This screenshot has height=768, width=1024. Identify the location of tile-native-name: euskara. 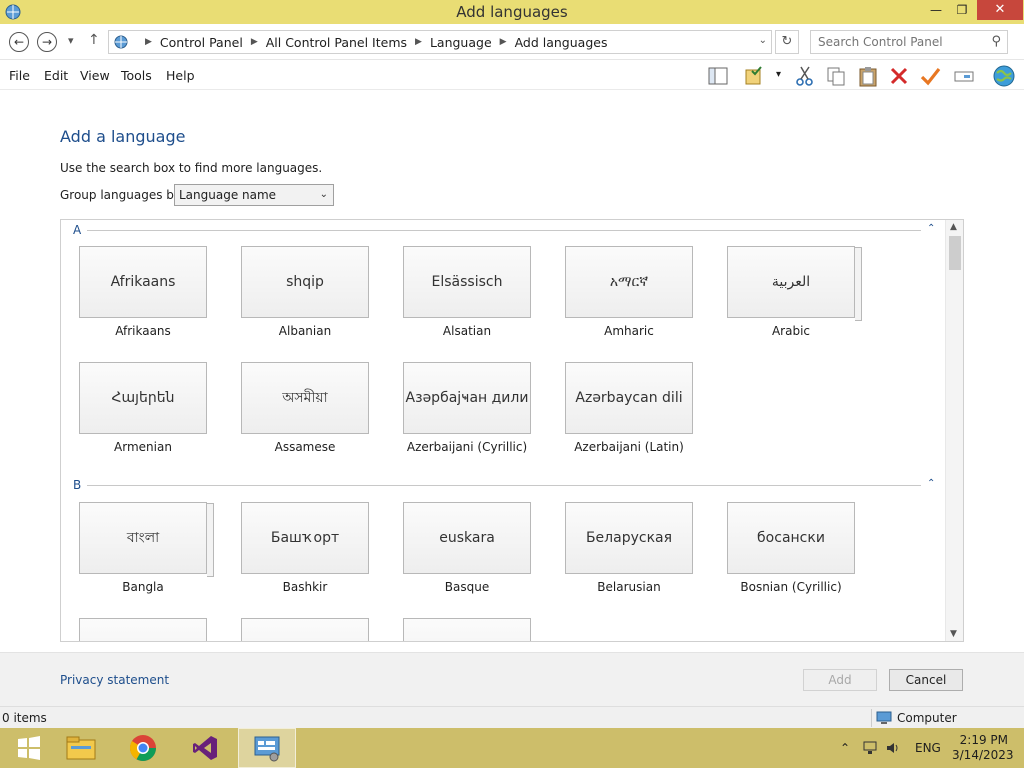
(467, 538).